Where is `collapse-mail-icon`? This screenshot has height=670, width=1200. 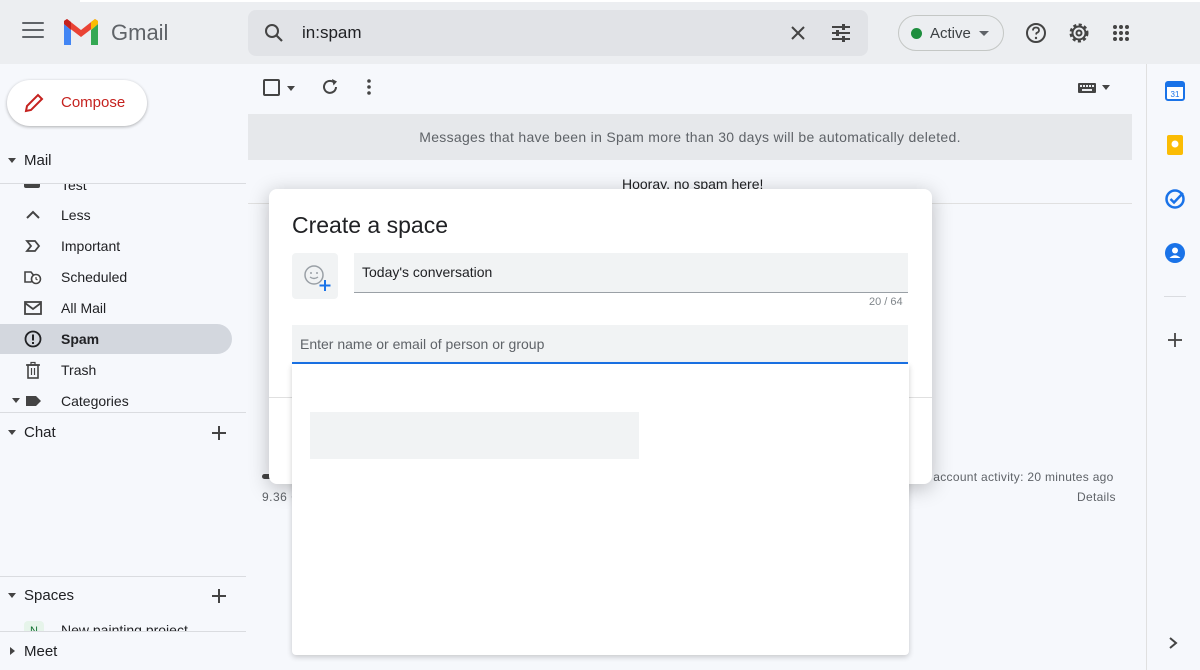 collapse-mail-icon is located at coordinates (12, 160).